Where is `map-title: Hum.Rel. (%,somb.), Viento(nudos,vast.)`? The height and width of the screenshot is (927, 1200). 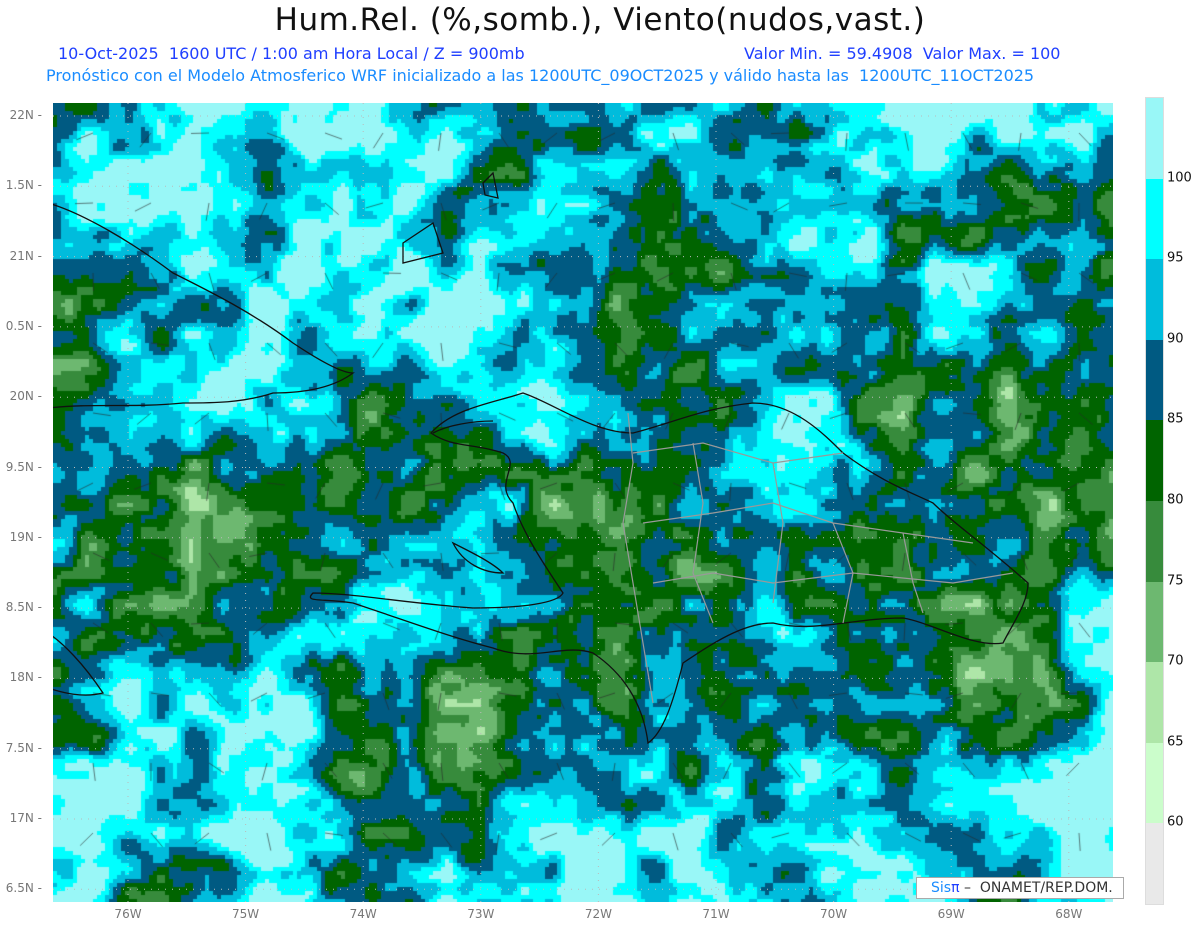 map-title: Hum.Rel. (%,somb.), Viento(nudos,vast.) is located at coordinates (600, 20).